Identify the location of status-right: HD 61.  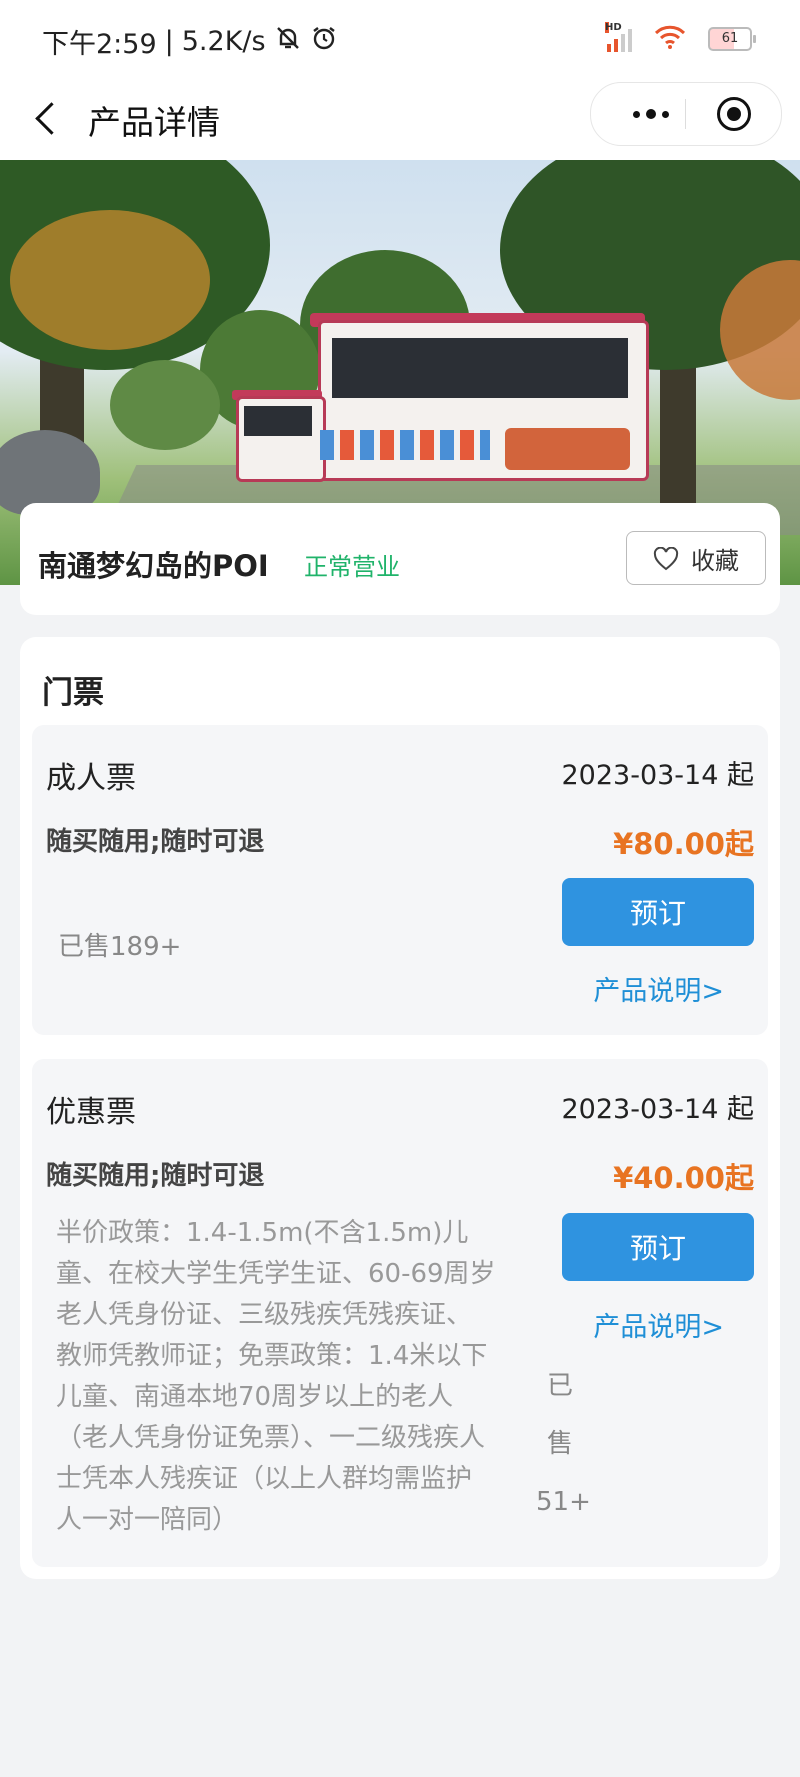
(680, 38).